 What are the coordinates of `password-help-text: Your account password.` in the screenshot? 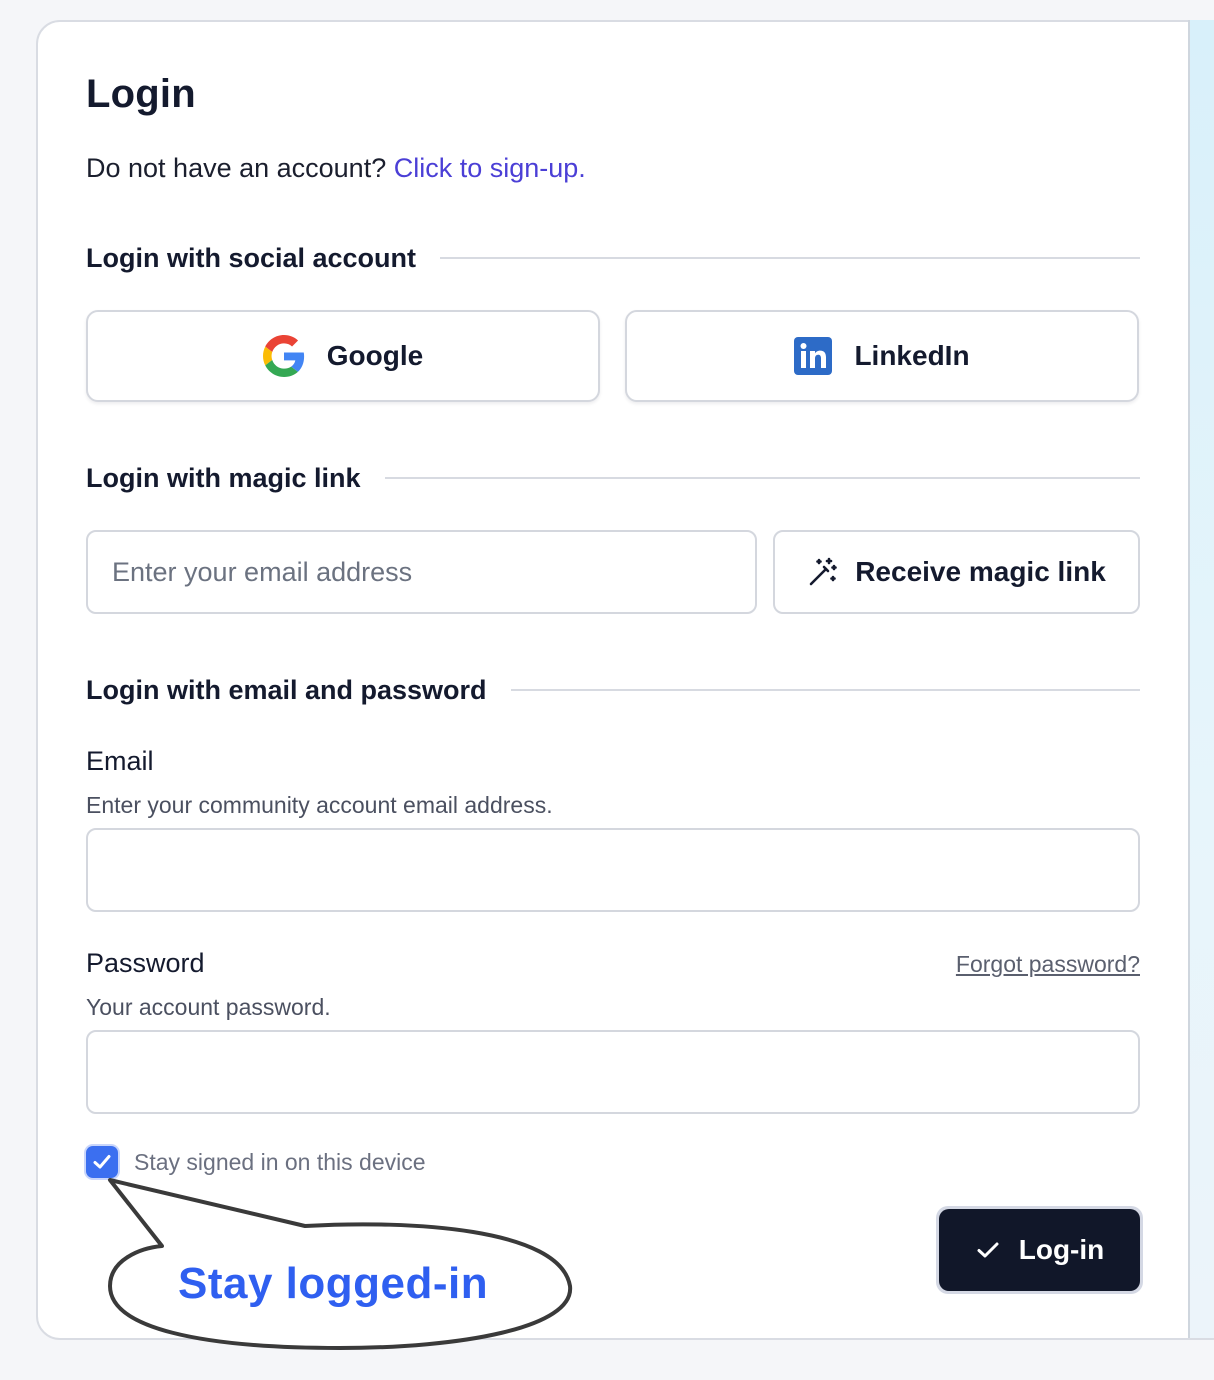 It's located at (208, 1007).